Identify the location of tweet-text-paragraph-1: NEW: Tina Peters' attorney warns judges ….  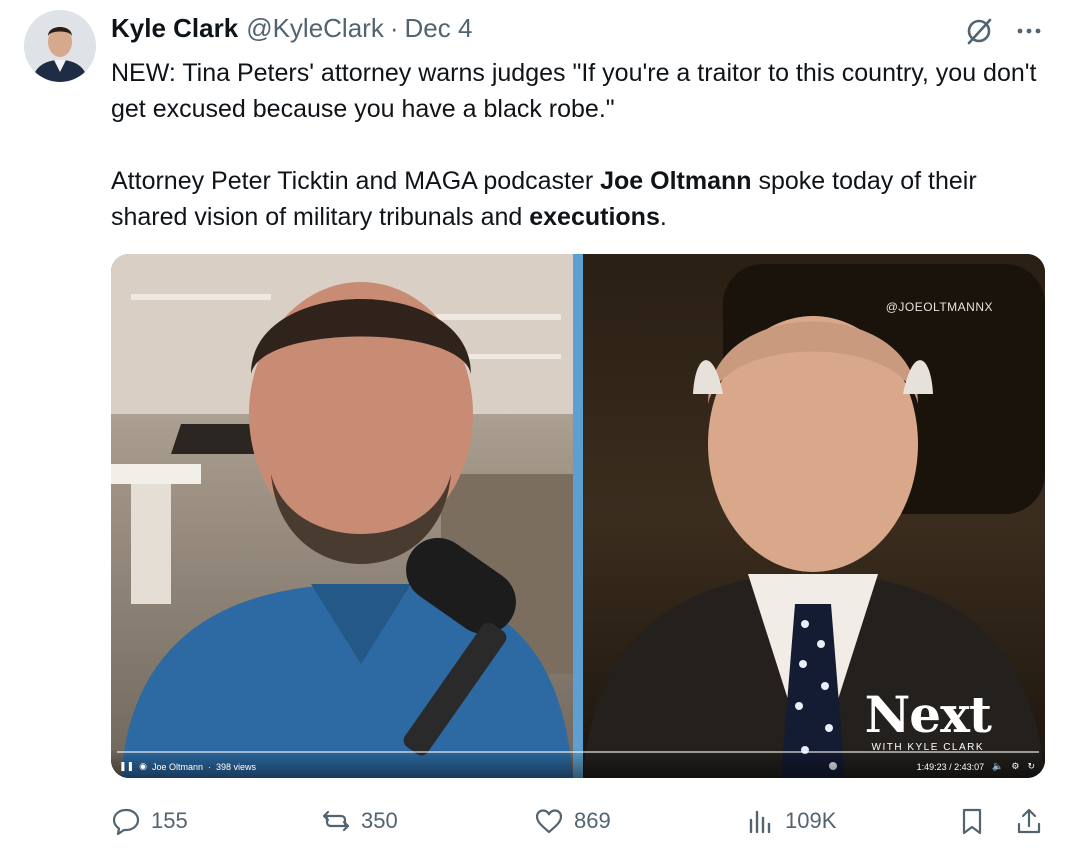
(574, 91).